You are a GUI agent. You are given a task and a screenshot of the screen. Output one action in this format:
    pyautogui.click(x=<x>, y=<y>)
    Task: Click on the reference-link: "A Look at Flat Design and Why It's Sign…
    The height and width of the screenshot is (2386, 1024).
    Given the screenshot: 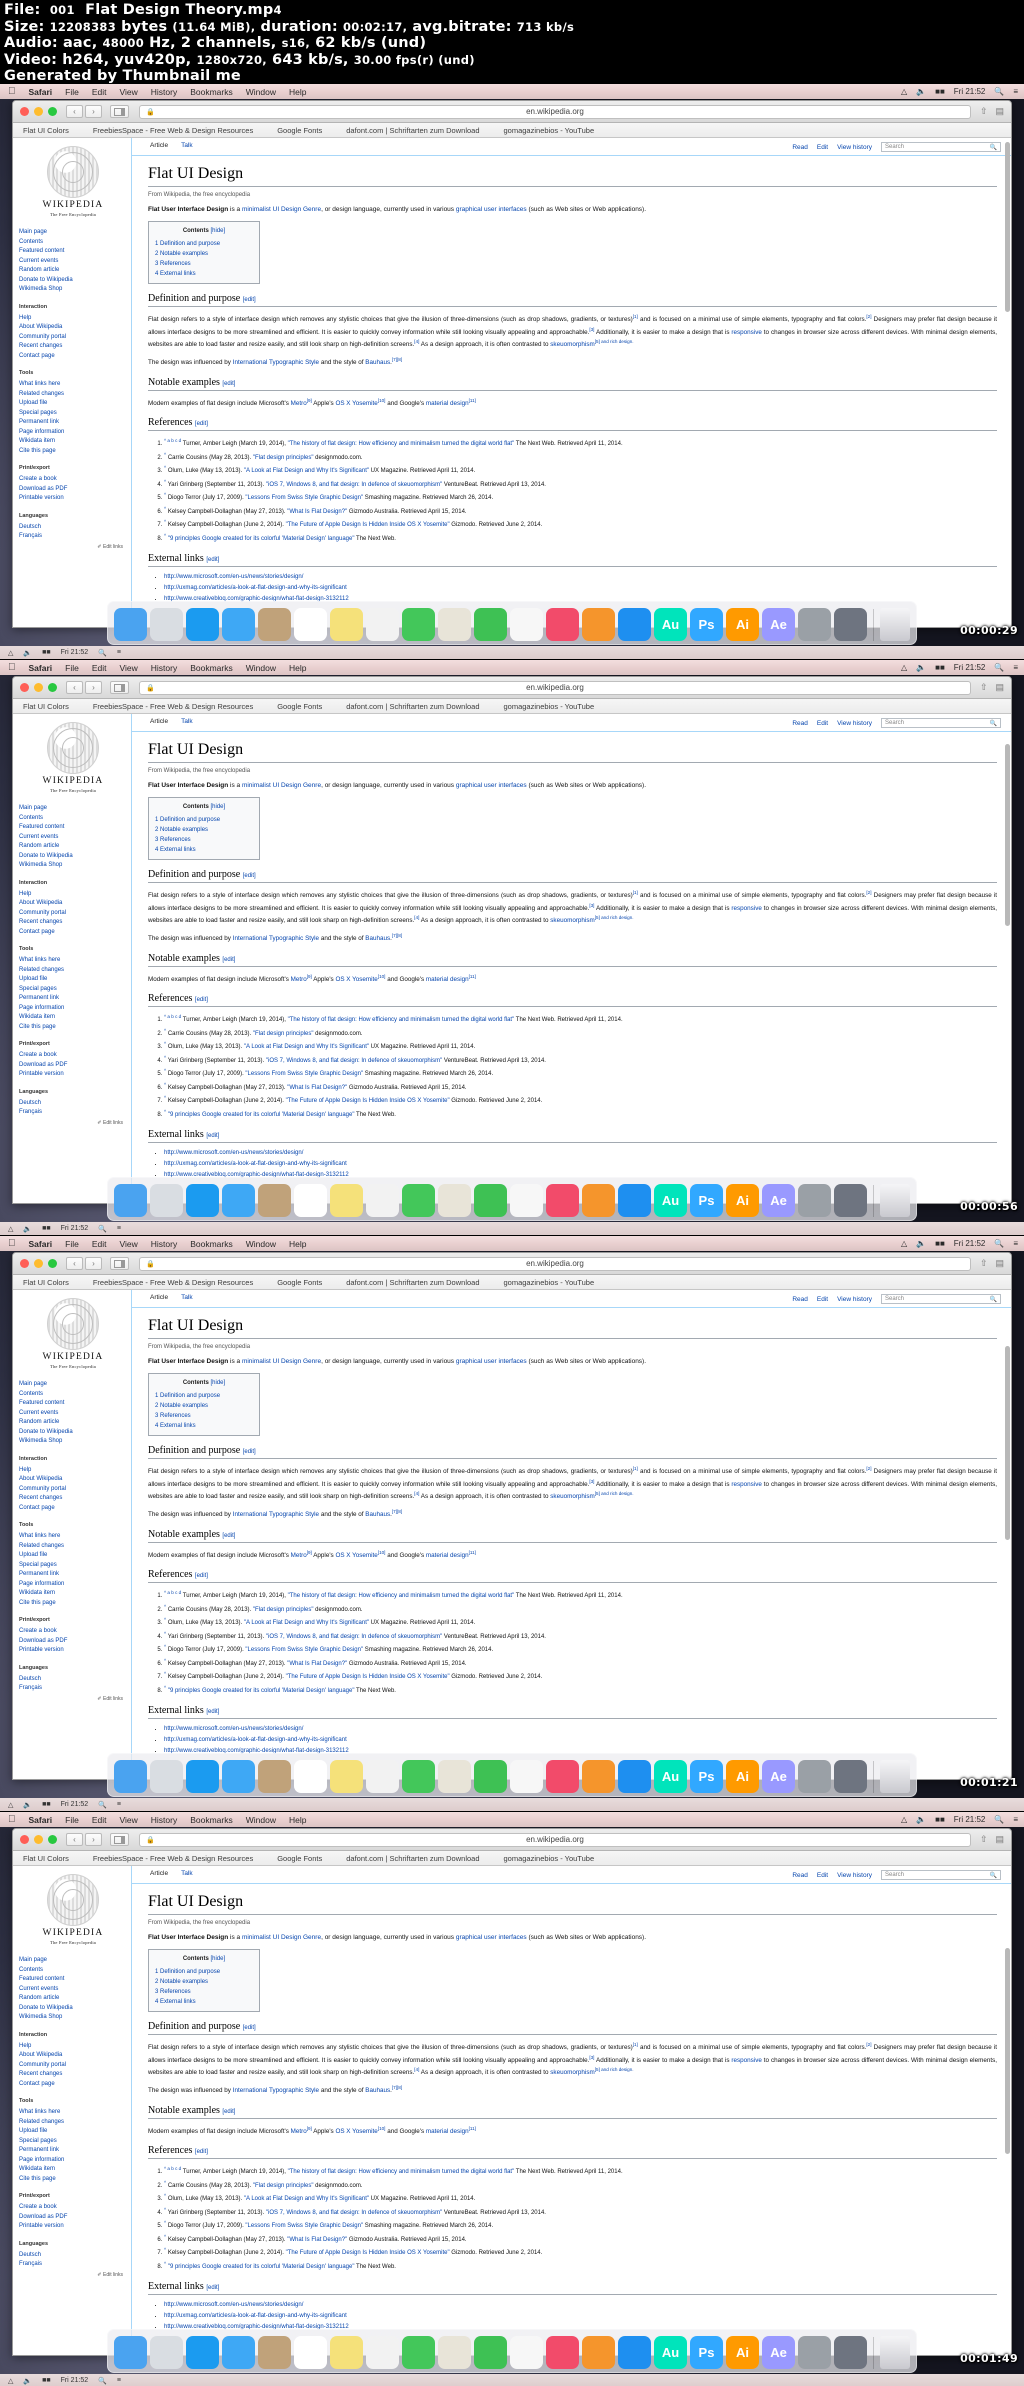 What is the action you would take?
    pyautogui.click(x=306, y=1047)
    